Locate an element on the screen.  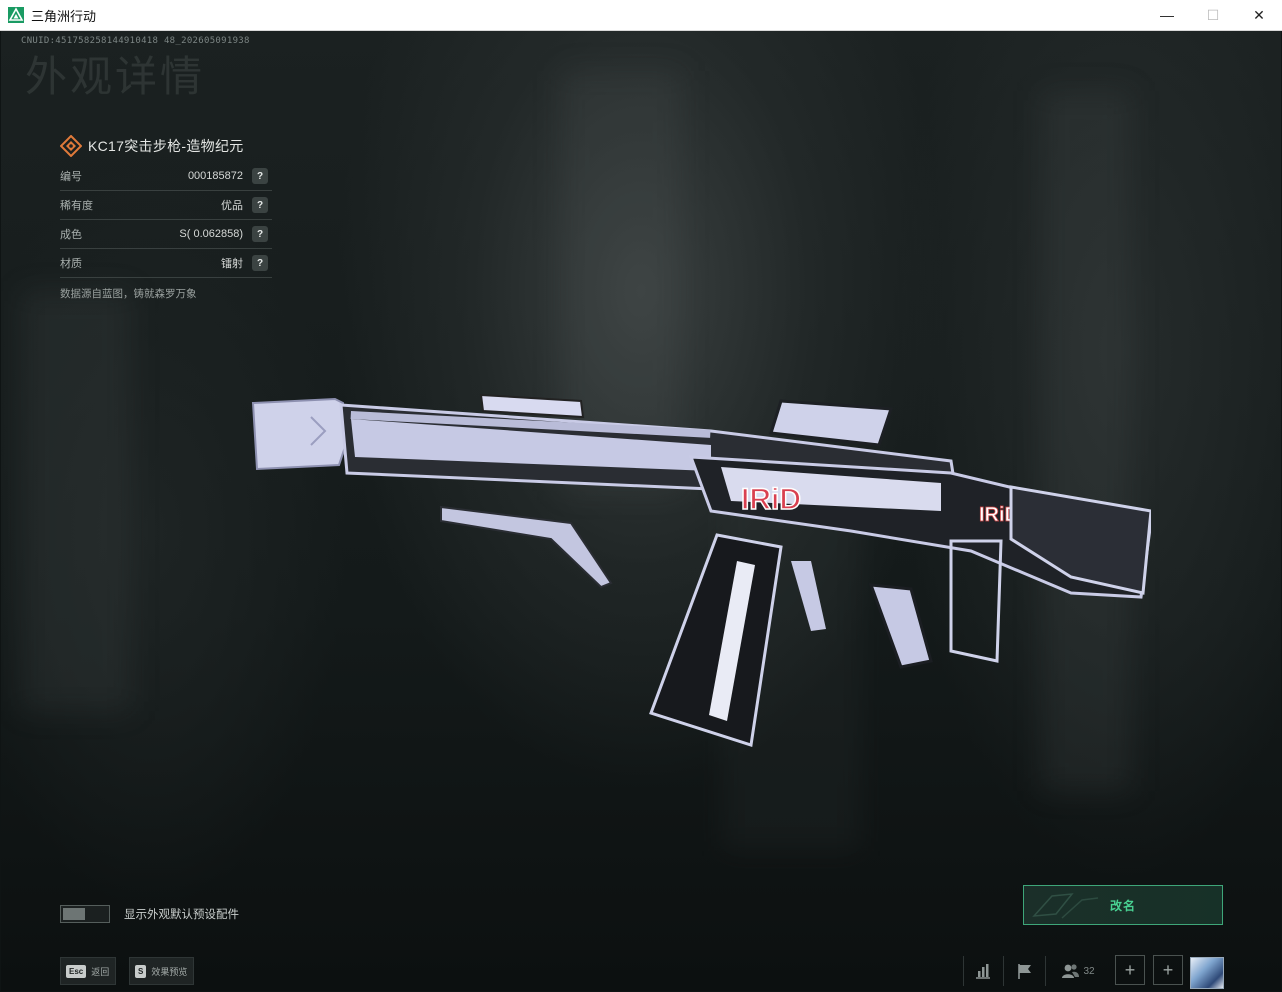
rename-button: 改名 is located at coordinates (1123, 905).